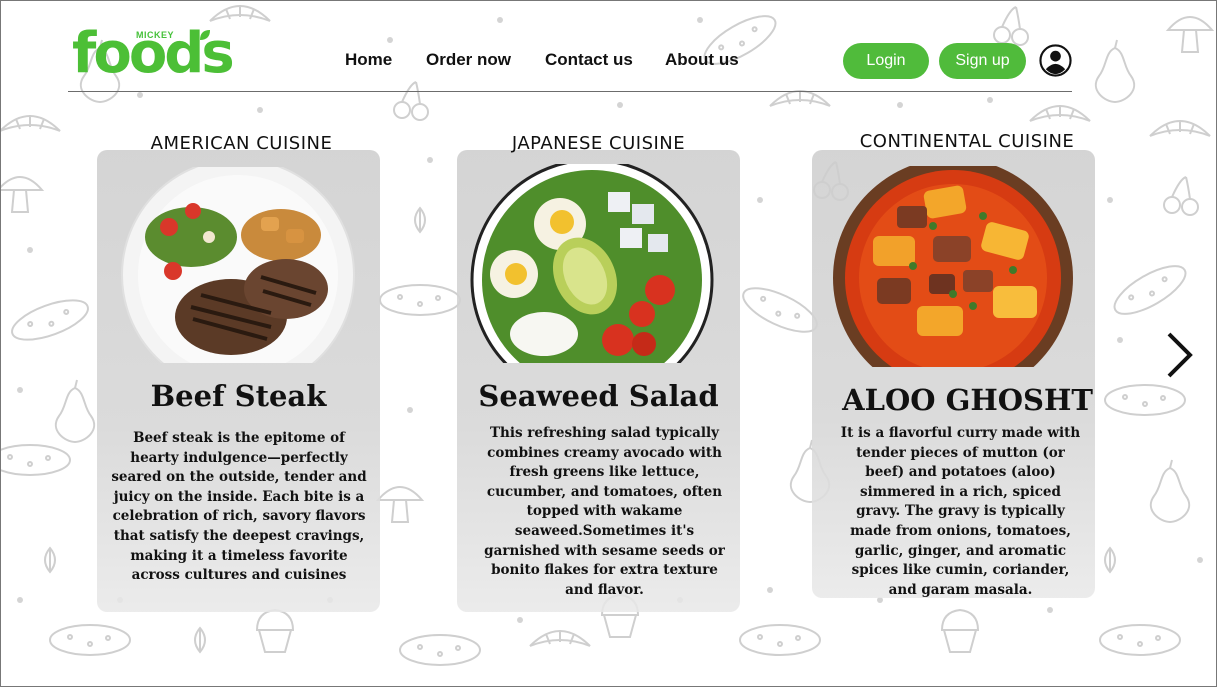 The height and width of the screenshot is (687, 1217). Describe the element at coordinates (967, 400) in the screenshot. I see `dish-title: ALOO GHOSHT` at that location.